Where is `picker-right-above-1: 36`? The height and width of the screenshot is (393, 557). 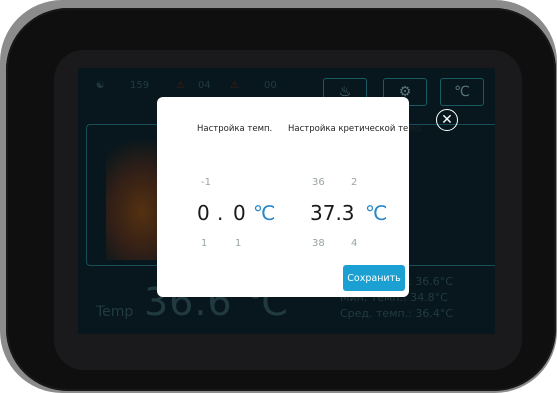 picker-right-above-1: 36 is located at coordinates (318, 182).